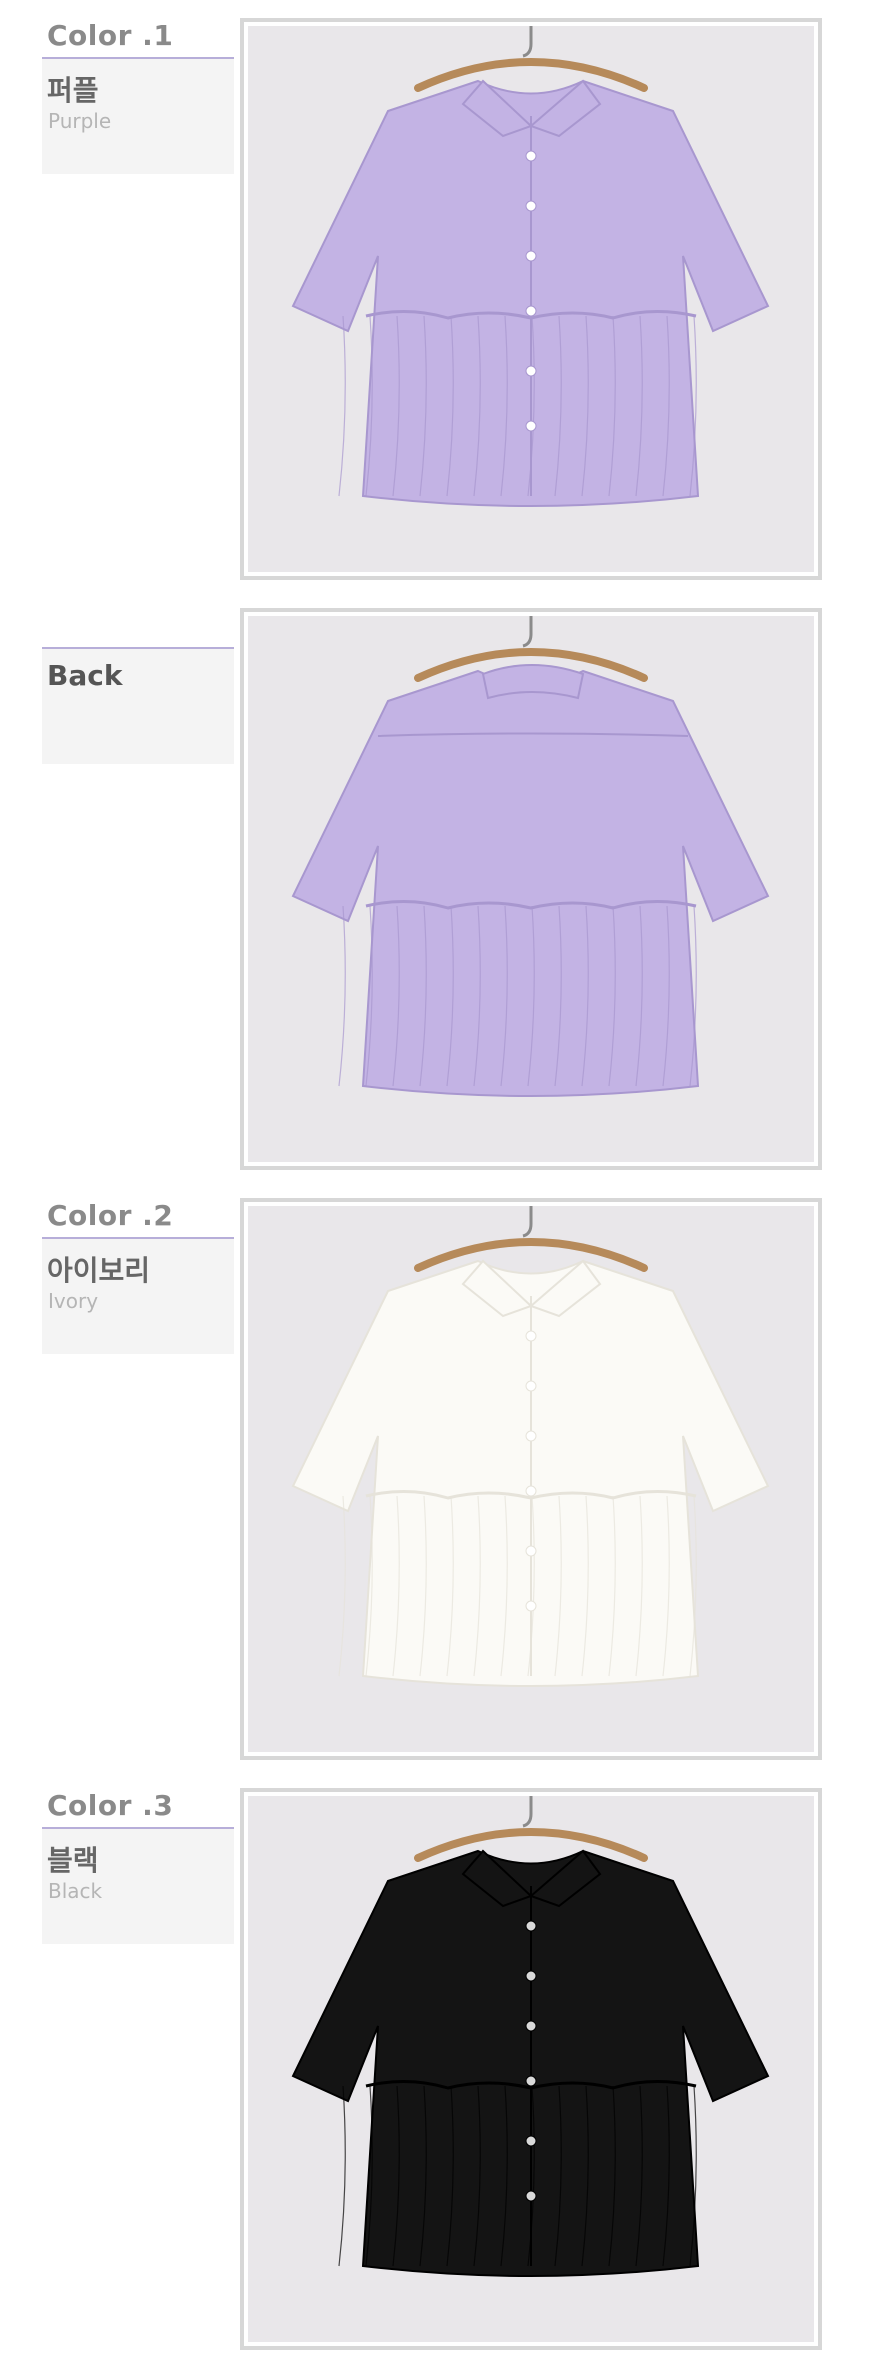 The height and width of the screenshot is (2375, 870). I want to click on color-heading-bar: Color .2, so click(138, 1218).